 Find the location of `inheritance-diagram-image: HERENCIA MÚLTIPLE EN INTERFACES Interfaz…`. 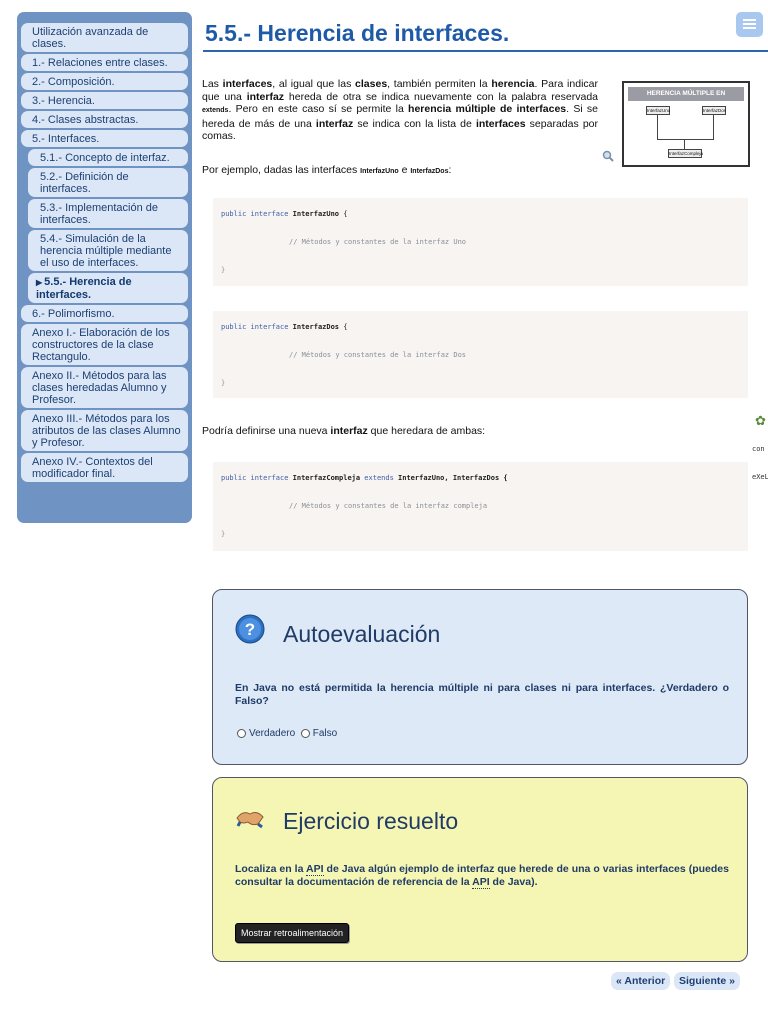

inheritance-diagram-image: HERENCIA MÚLTIPLE EN INTERFACES Interfaz… is located at coordinates (686, 124).